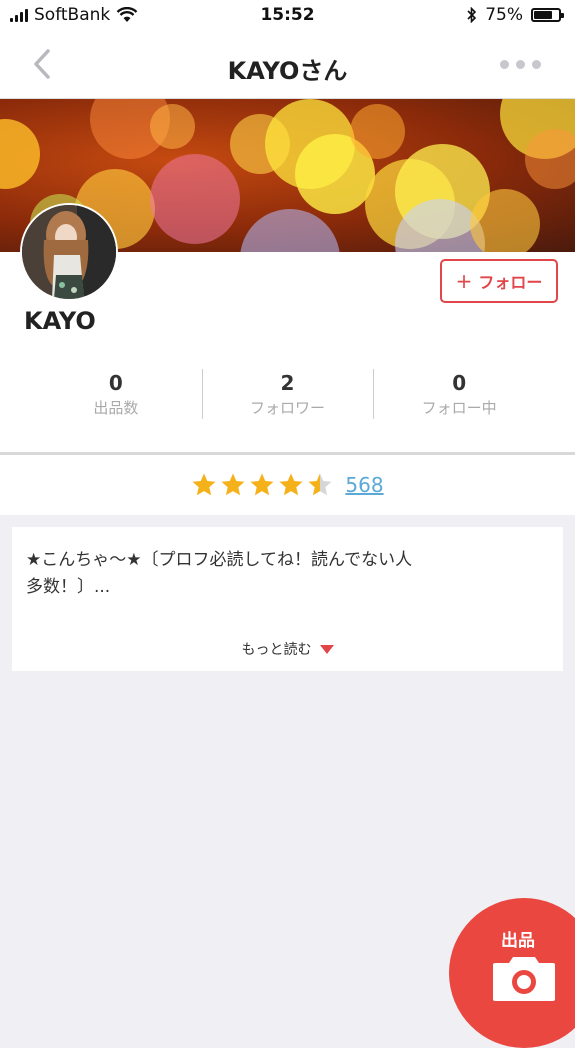  Describe the element at coordinates (459, 408) in the screenshot. I see `stat-label: フォロー中` at that location.